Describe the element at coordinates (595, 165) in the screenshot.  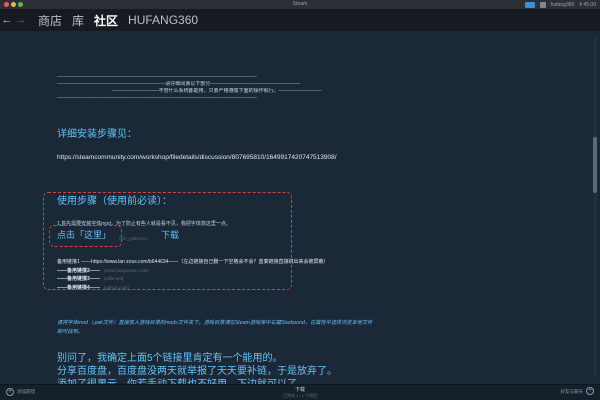
I see `scrollbar-thumb` at that location.